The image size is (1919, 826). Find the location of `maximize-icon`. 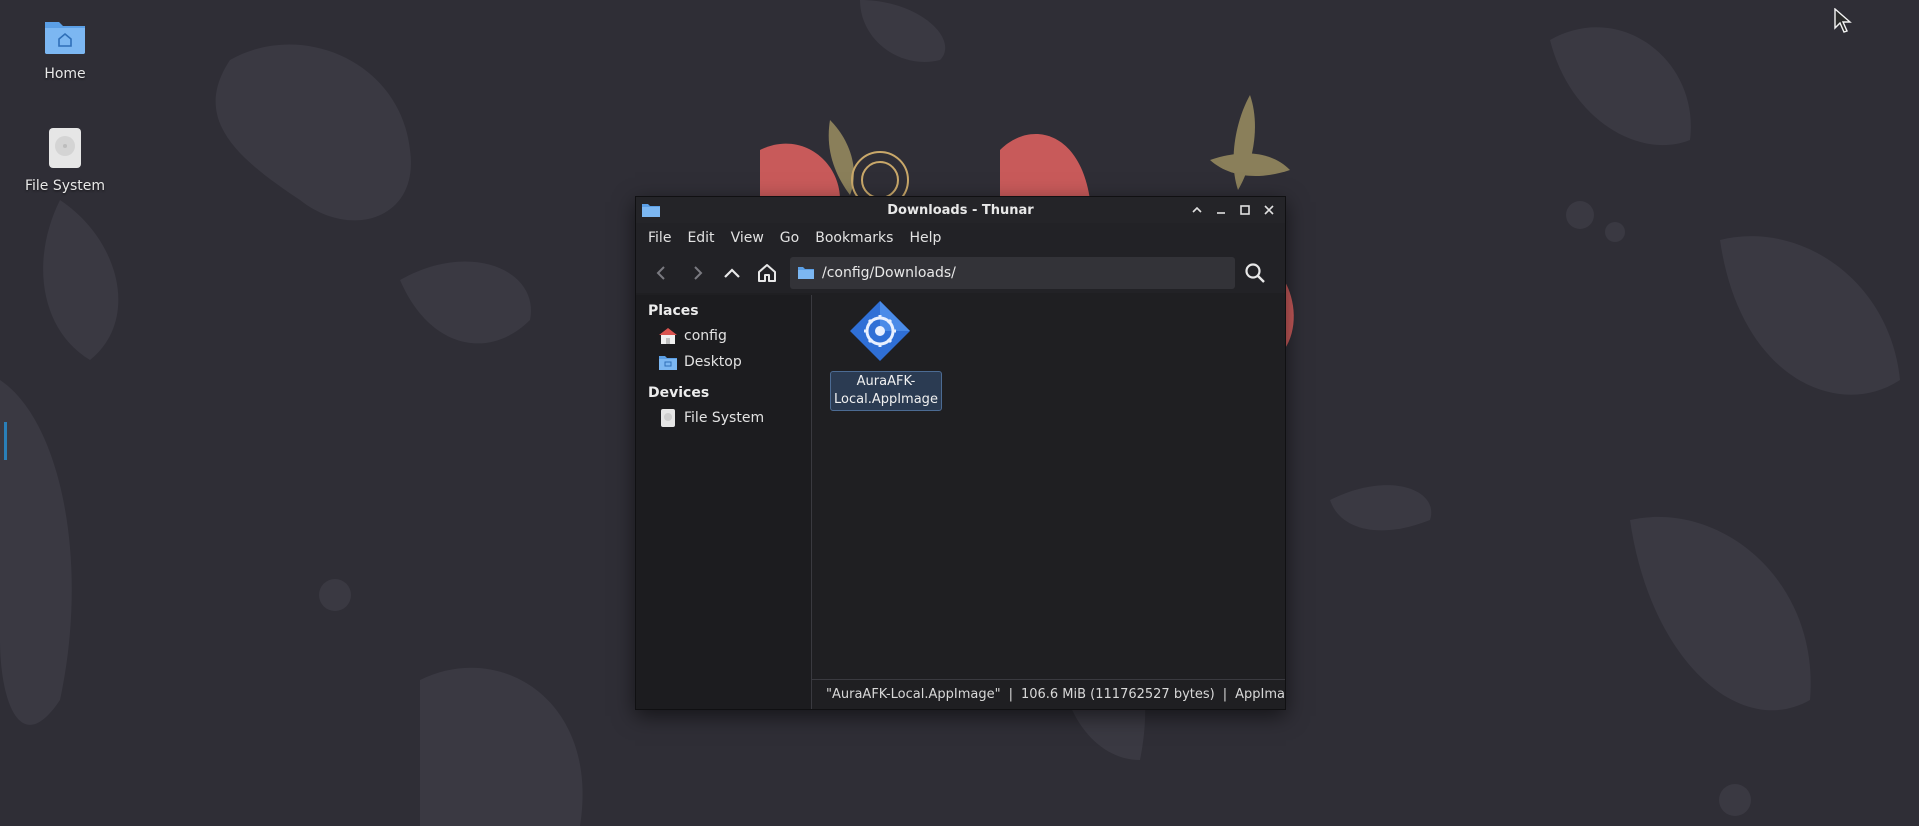

maximize-icon is located at coordinates (1245, 210).